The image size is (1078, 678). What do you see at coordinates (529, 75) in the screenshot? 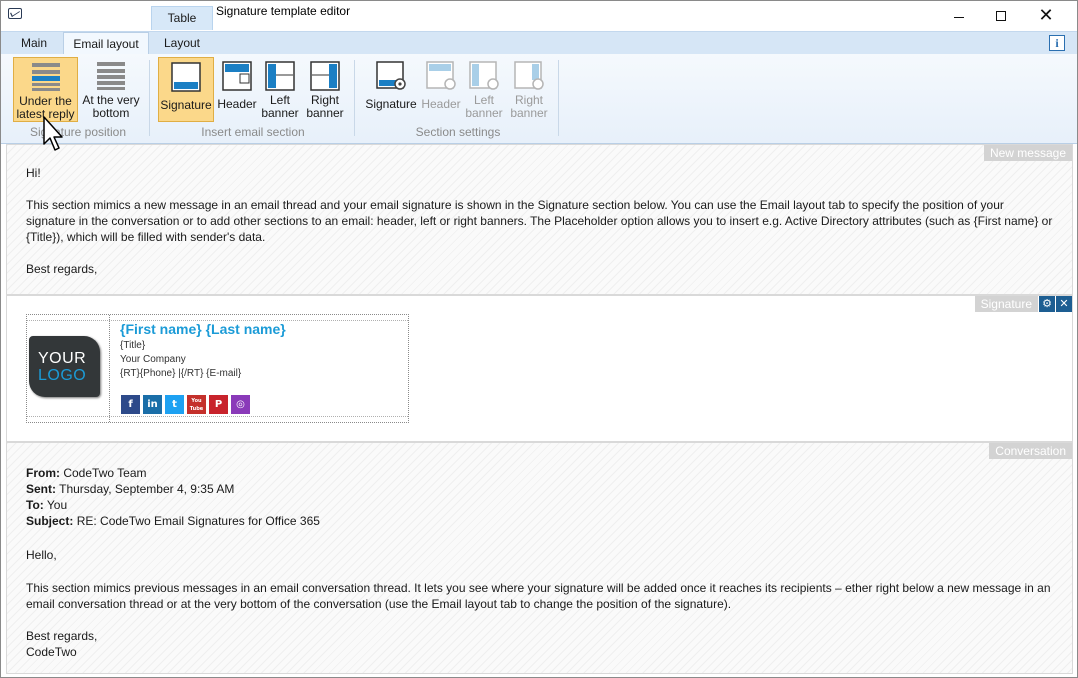
I see `right-banner-settings-icon` at bounding box center [529, 75].